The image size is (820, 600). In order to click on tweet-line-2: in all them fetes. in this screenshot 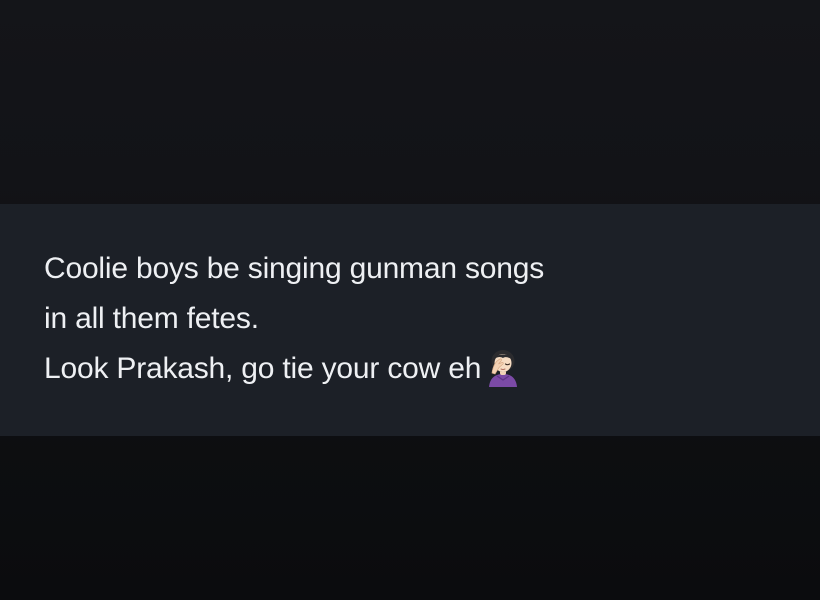, I will do `click(151, 318)`.